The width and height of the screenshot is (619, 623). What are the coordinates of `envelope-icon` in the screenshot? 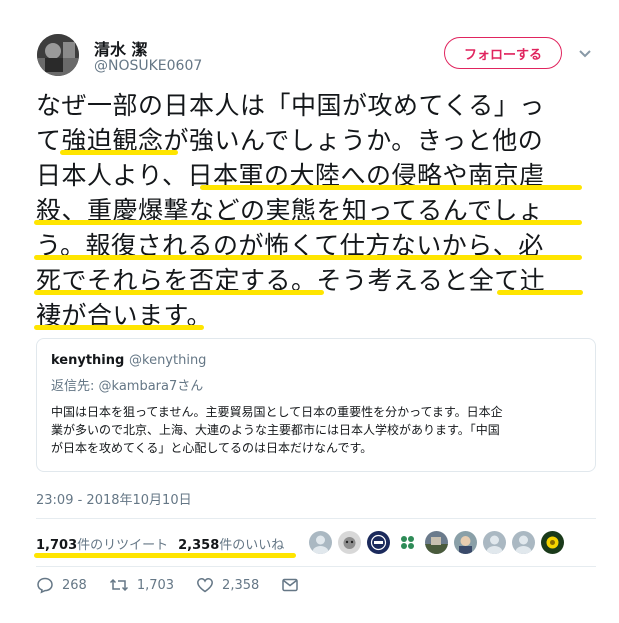 It's located at (290, 585).